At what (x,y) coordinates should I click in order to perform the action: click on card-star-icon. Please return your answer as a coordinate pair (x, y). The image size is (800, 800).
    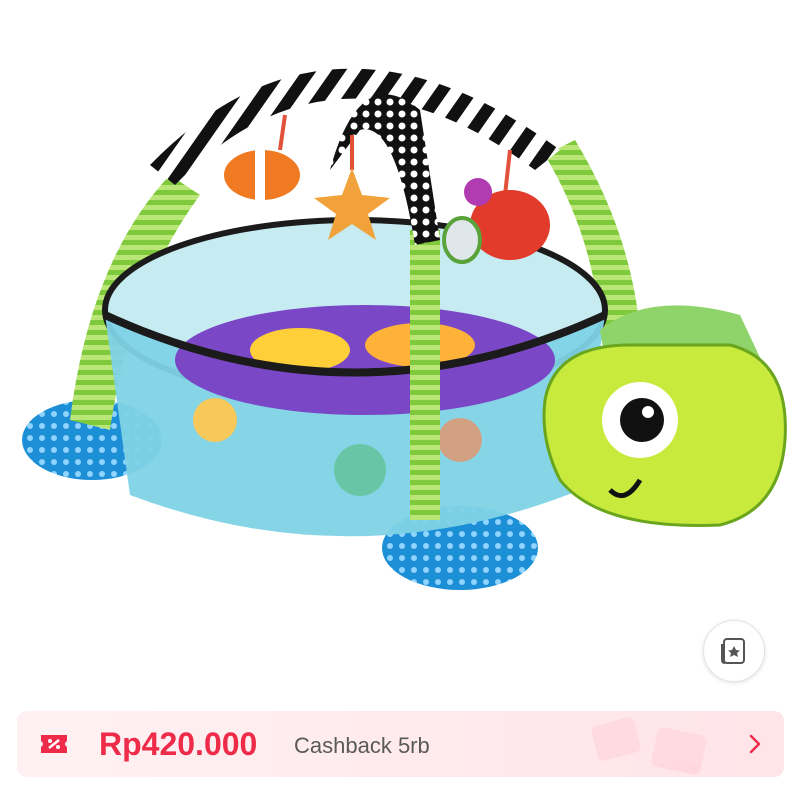
    Looking at the image, I should click on (733, 651).